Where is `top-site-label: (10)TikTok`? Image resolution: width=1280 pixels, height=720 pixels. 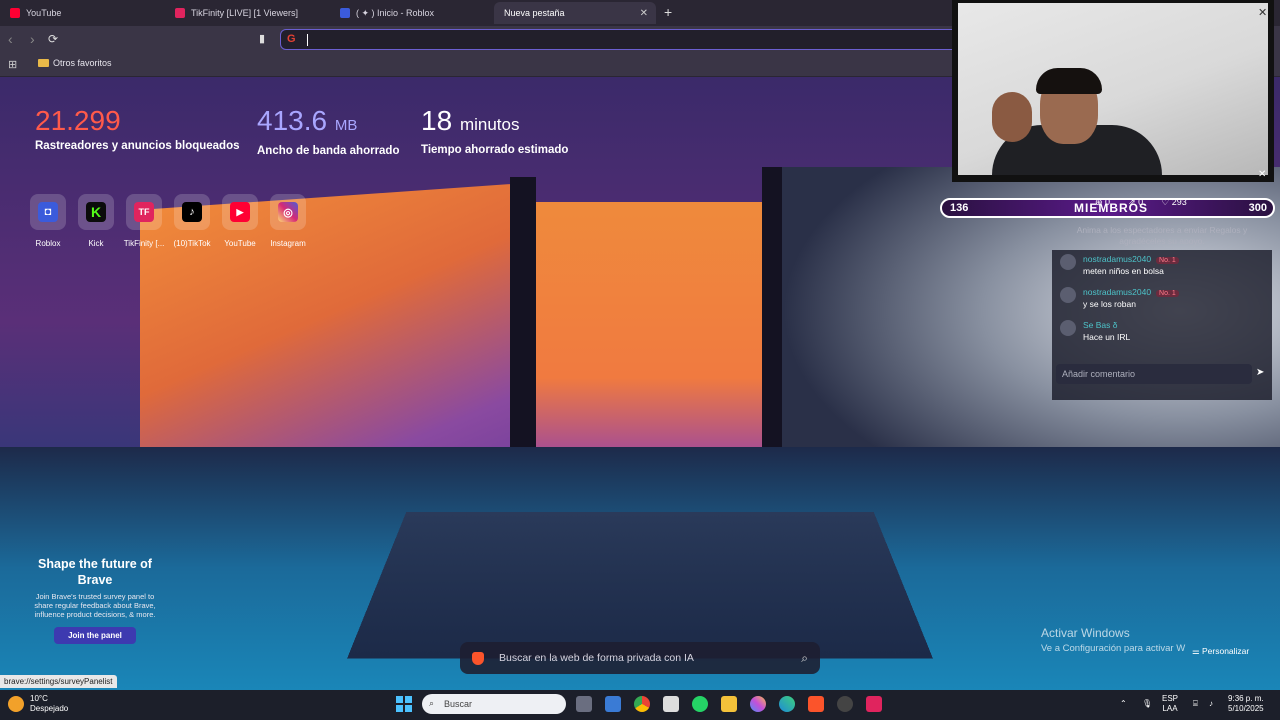
top-site-label: (10)TikTok is located at coordinates (192, 243).